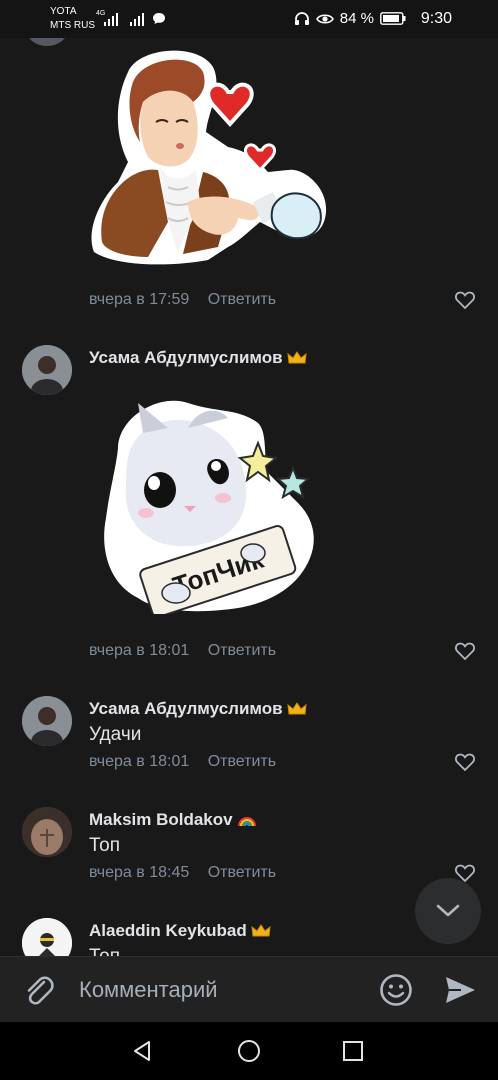  What do you see at coordinates (396, 990) in the screenshot?
I see `smile-icon` at bounding box center [396, 990].